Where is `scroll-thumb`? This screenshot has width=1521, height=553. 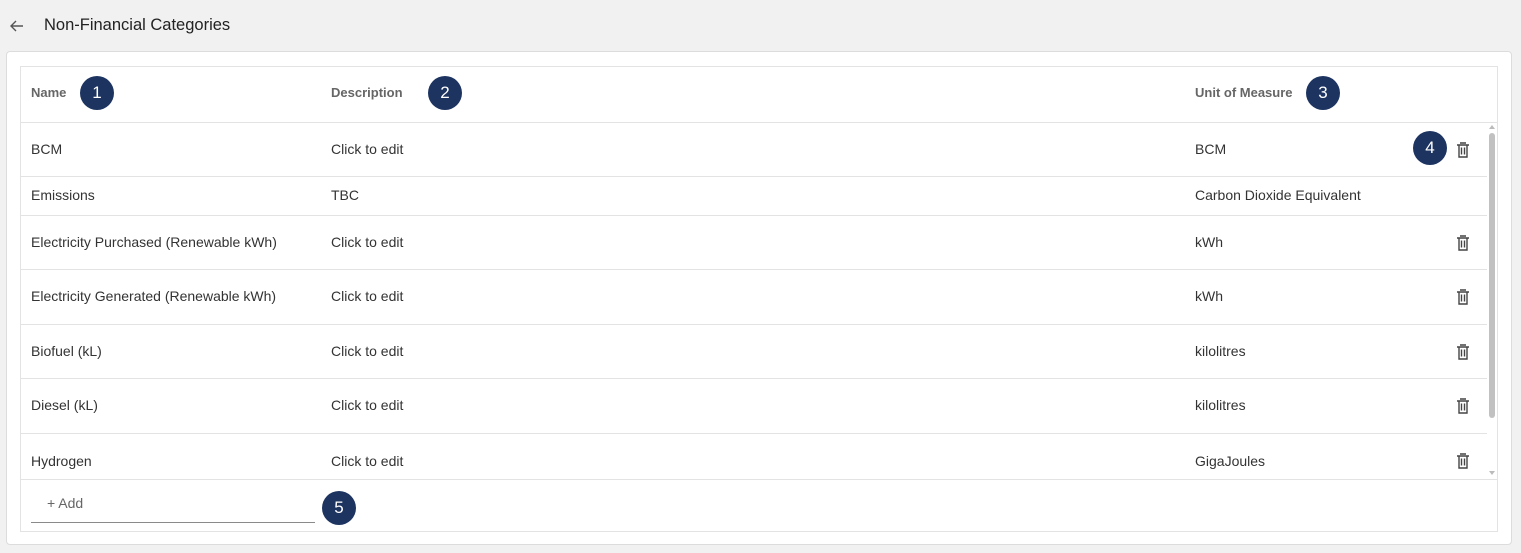
scroll-thumb is located at coordinates (1492, 275).